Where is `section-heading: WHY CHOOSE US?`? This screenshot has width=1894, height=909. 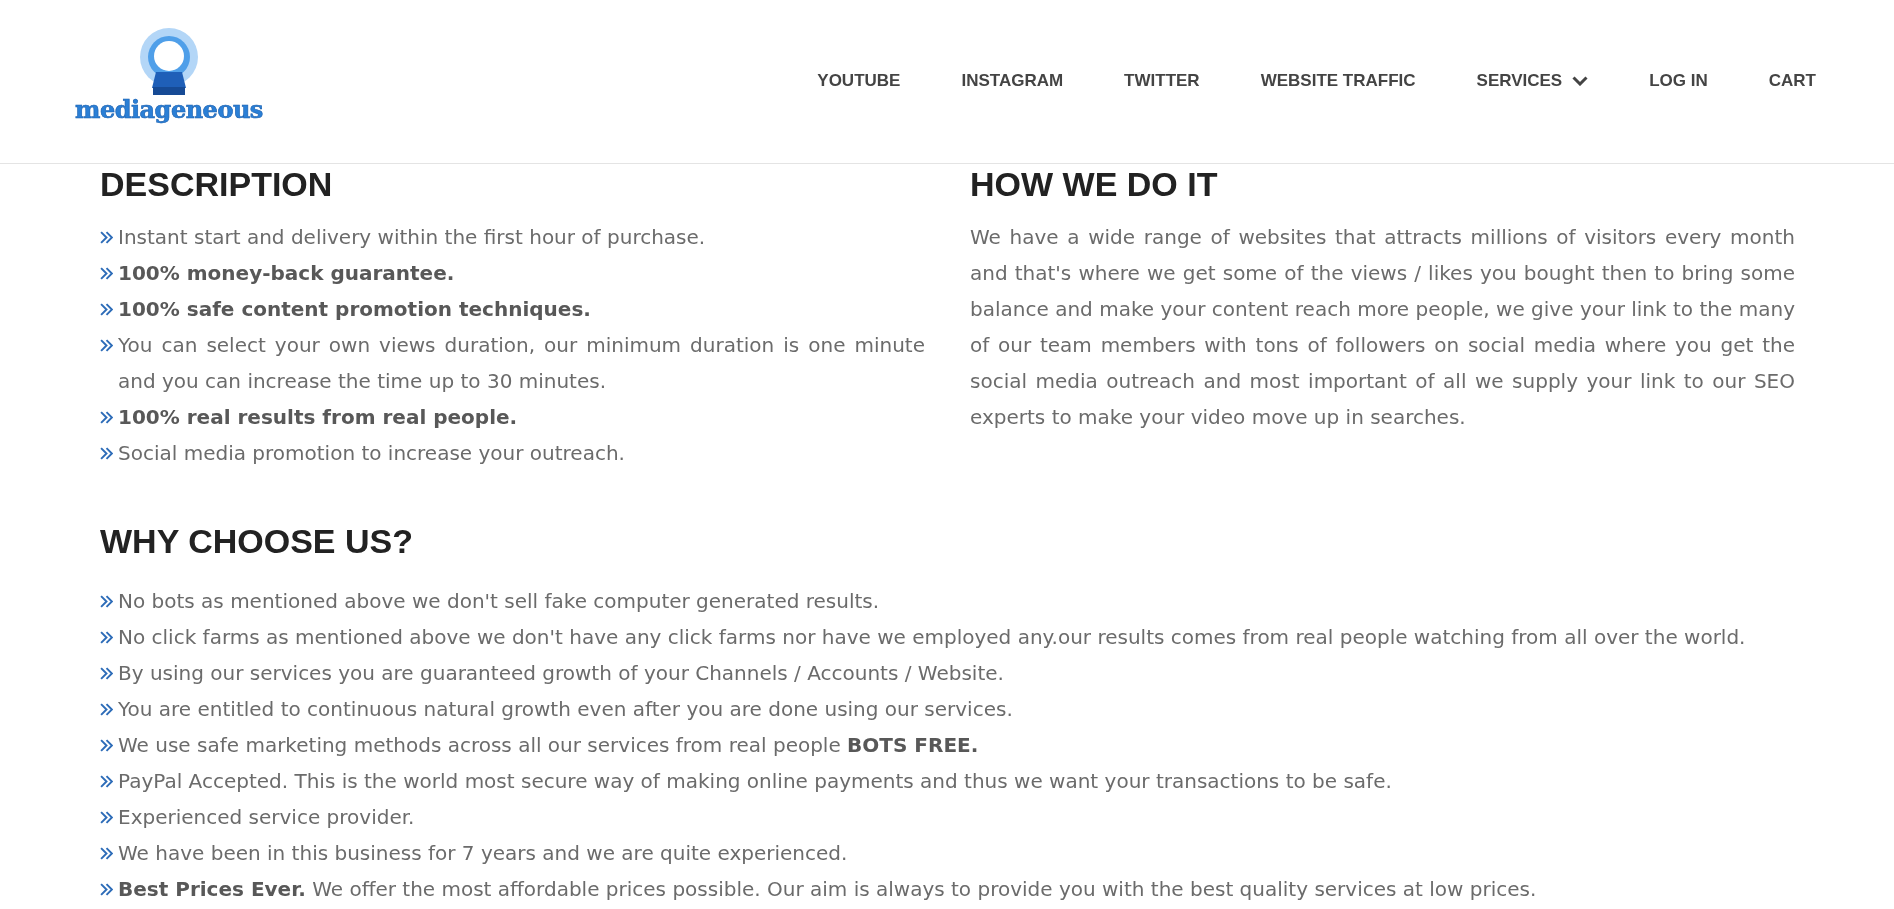
section-heading: WHY CHOOSE US? is located at coordinates (257, 541).